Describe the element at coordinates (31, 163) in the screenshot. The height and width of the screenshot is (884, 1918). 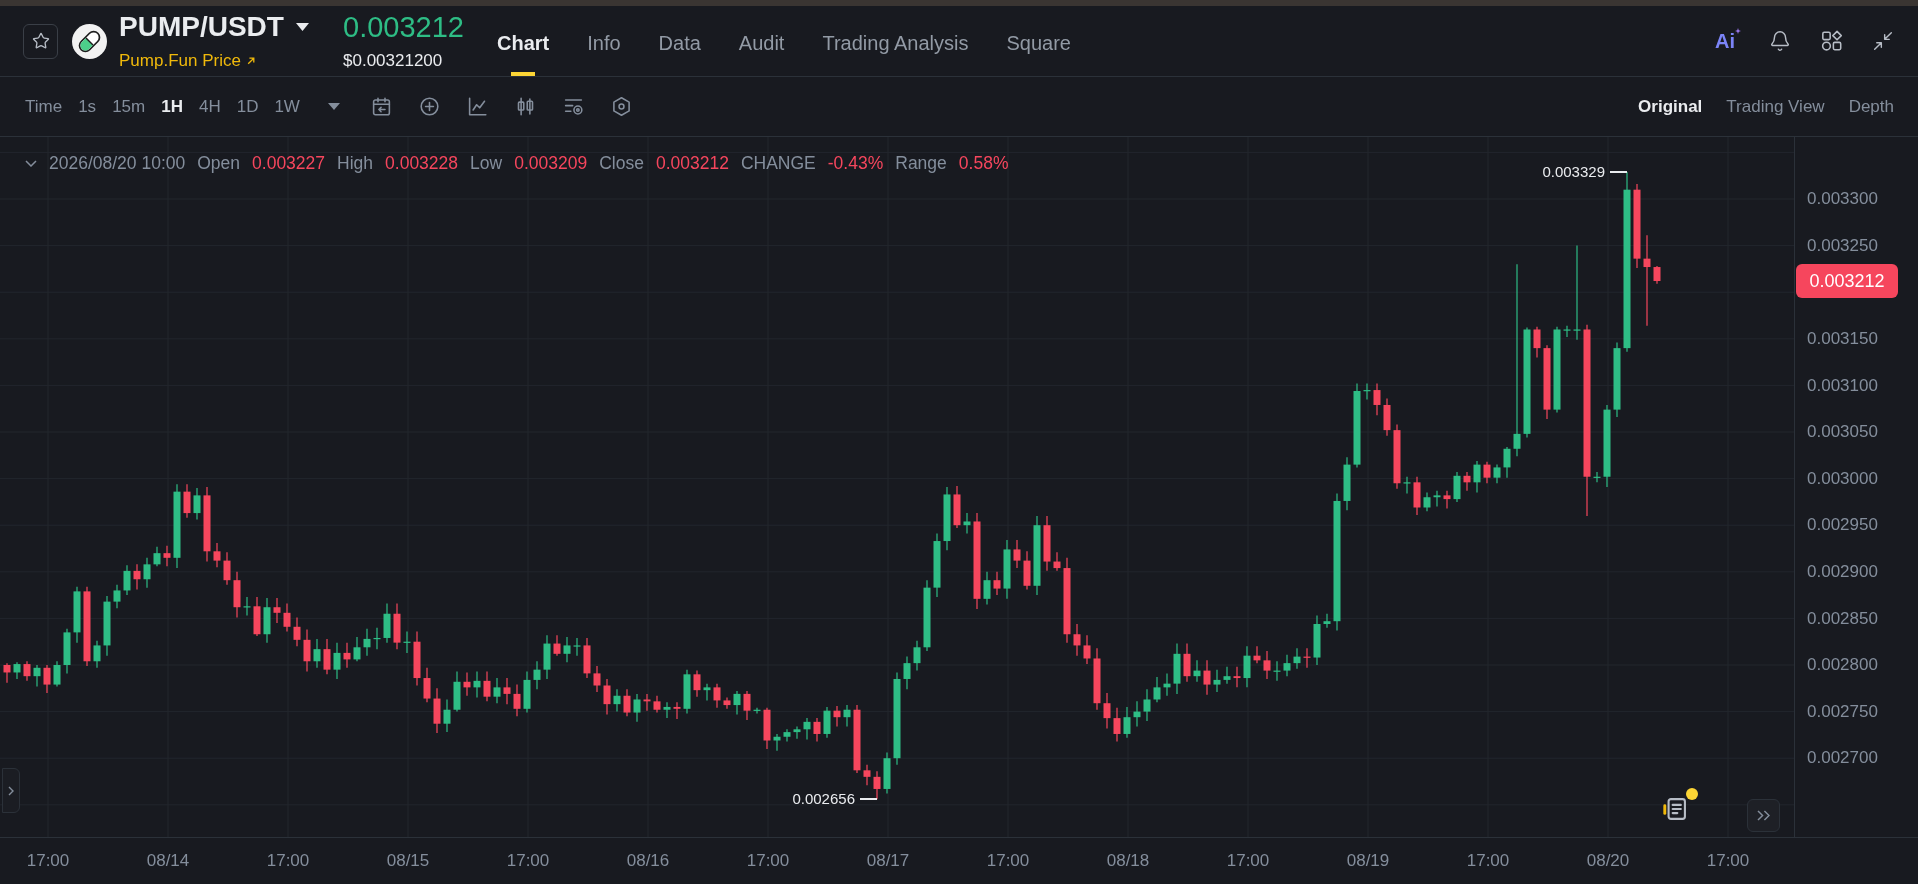
I see `chevron-down-icon` at that location.